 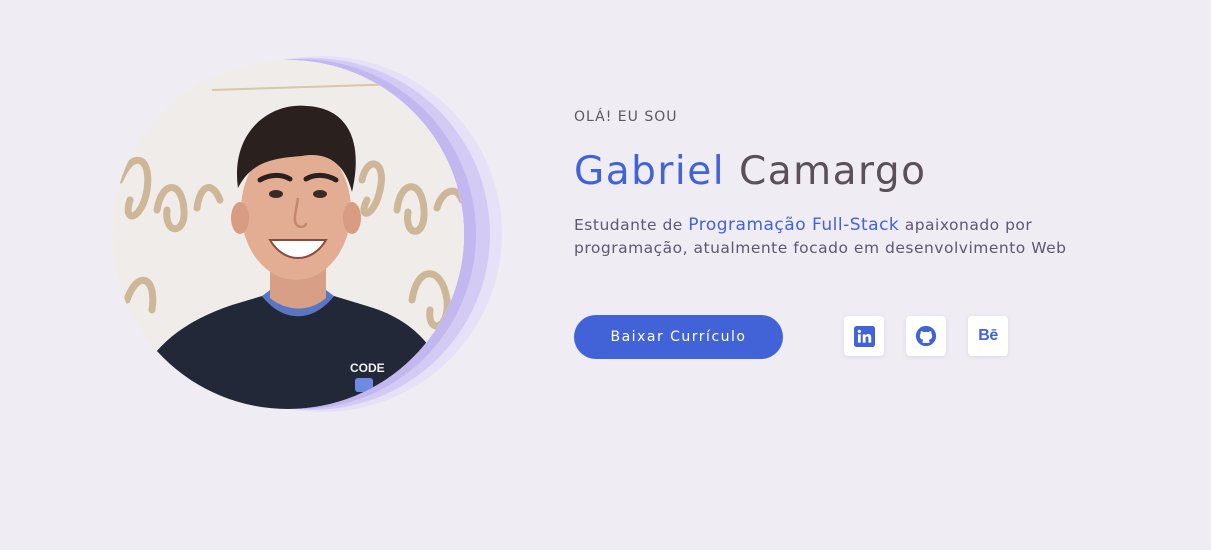 I want to click on greeting-text: OLÁ! EU SOU, so click(x=626, y=117).